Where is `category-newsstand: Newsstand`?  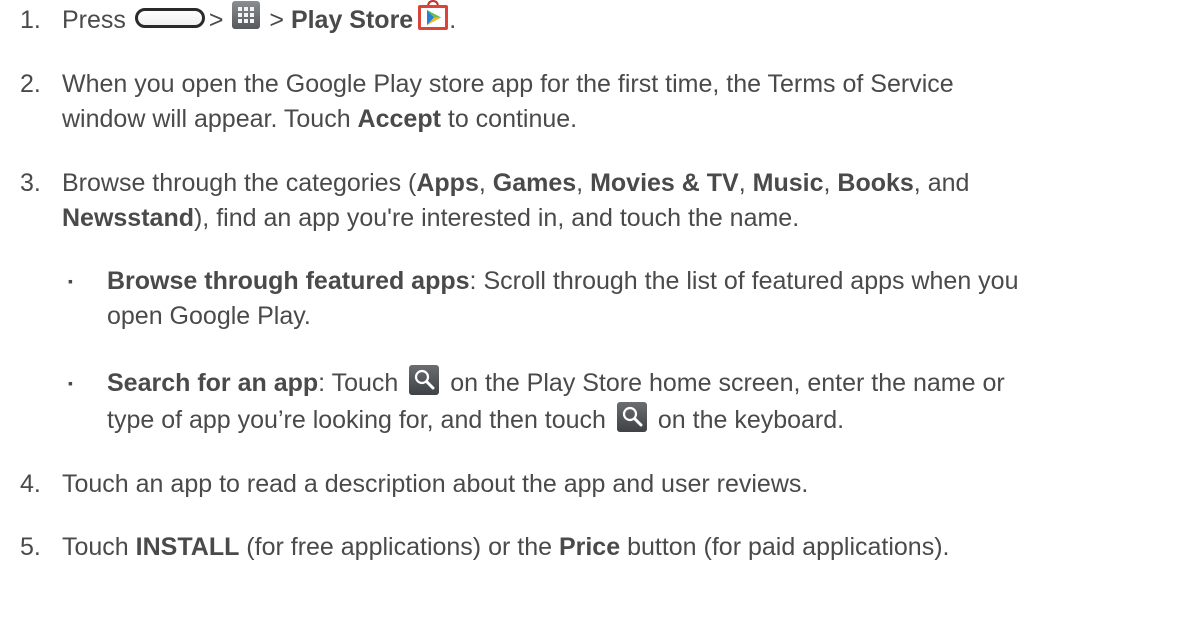
category-newsstand: Newsstand is located at coordinates (128, 218).